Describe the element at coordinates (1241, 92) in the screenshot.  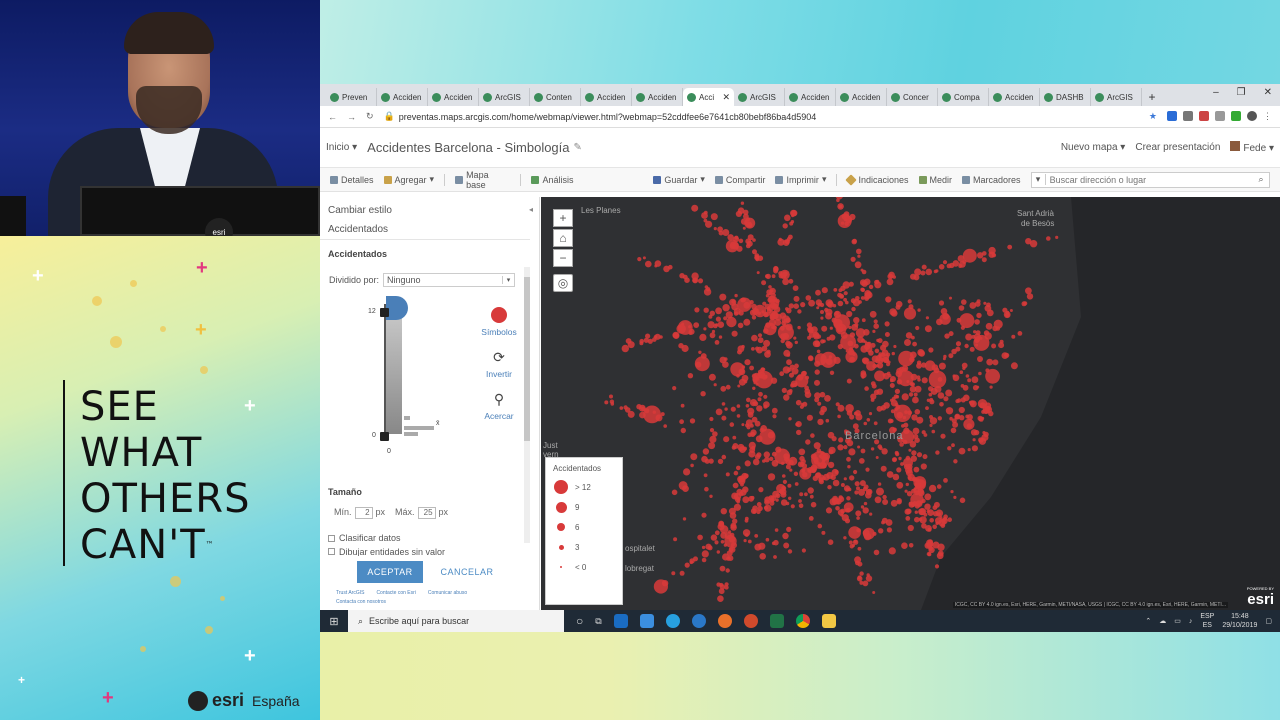
I see `maximize-icon: ❐` at that location.